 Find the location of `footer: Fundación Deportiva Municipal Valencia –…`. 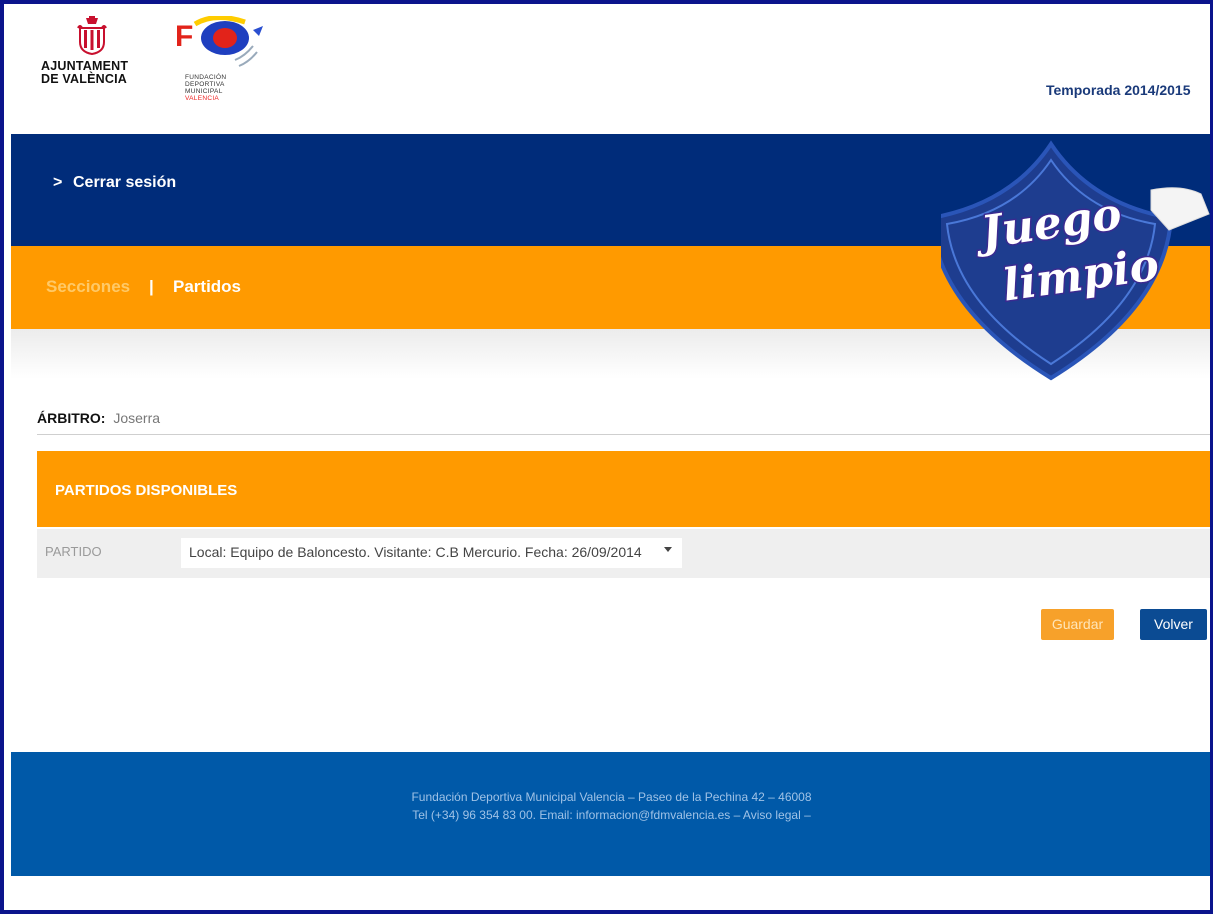

footer: Fundación Deportiva Municipal Valencia –… is located at coordinates (610, 814).